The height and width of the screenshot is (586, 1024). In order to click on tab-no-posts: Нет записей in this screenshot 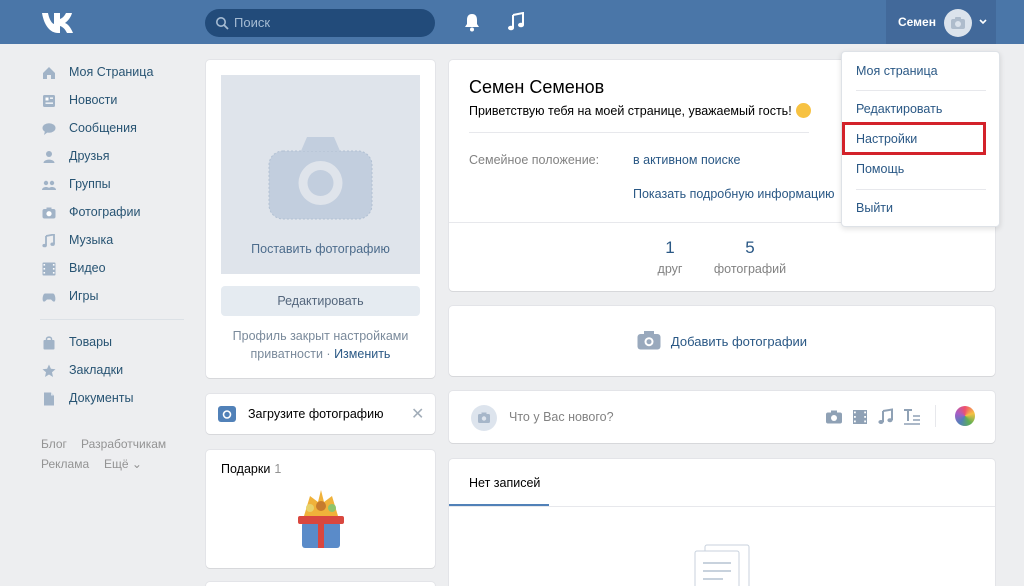, I will do `click(504, 483)`.